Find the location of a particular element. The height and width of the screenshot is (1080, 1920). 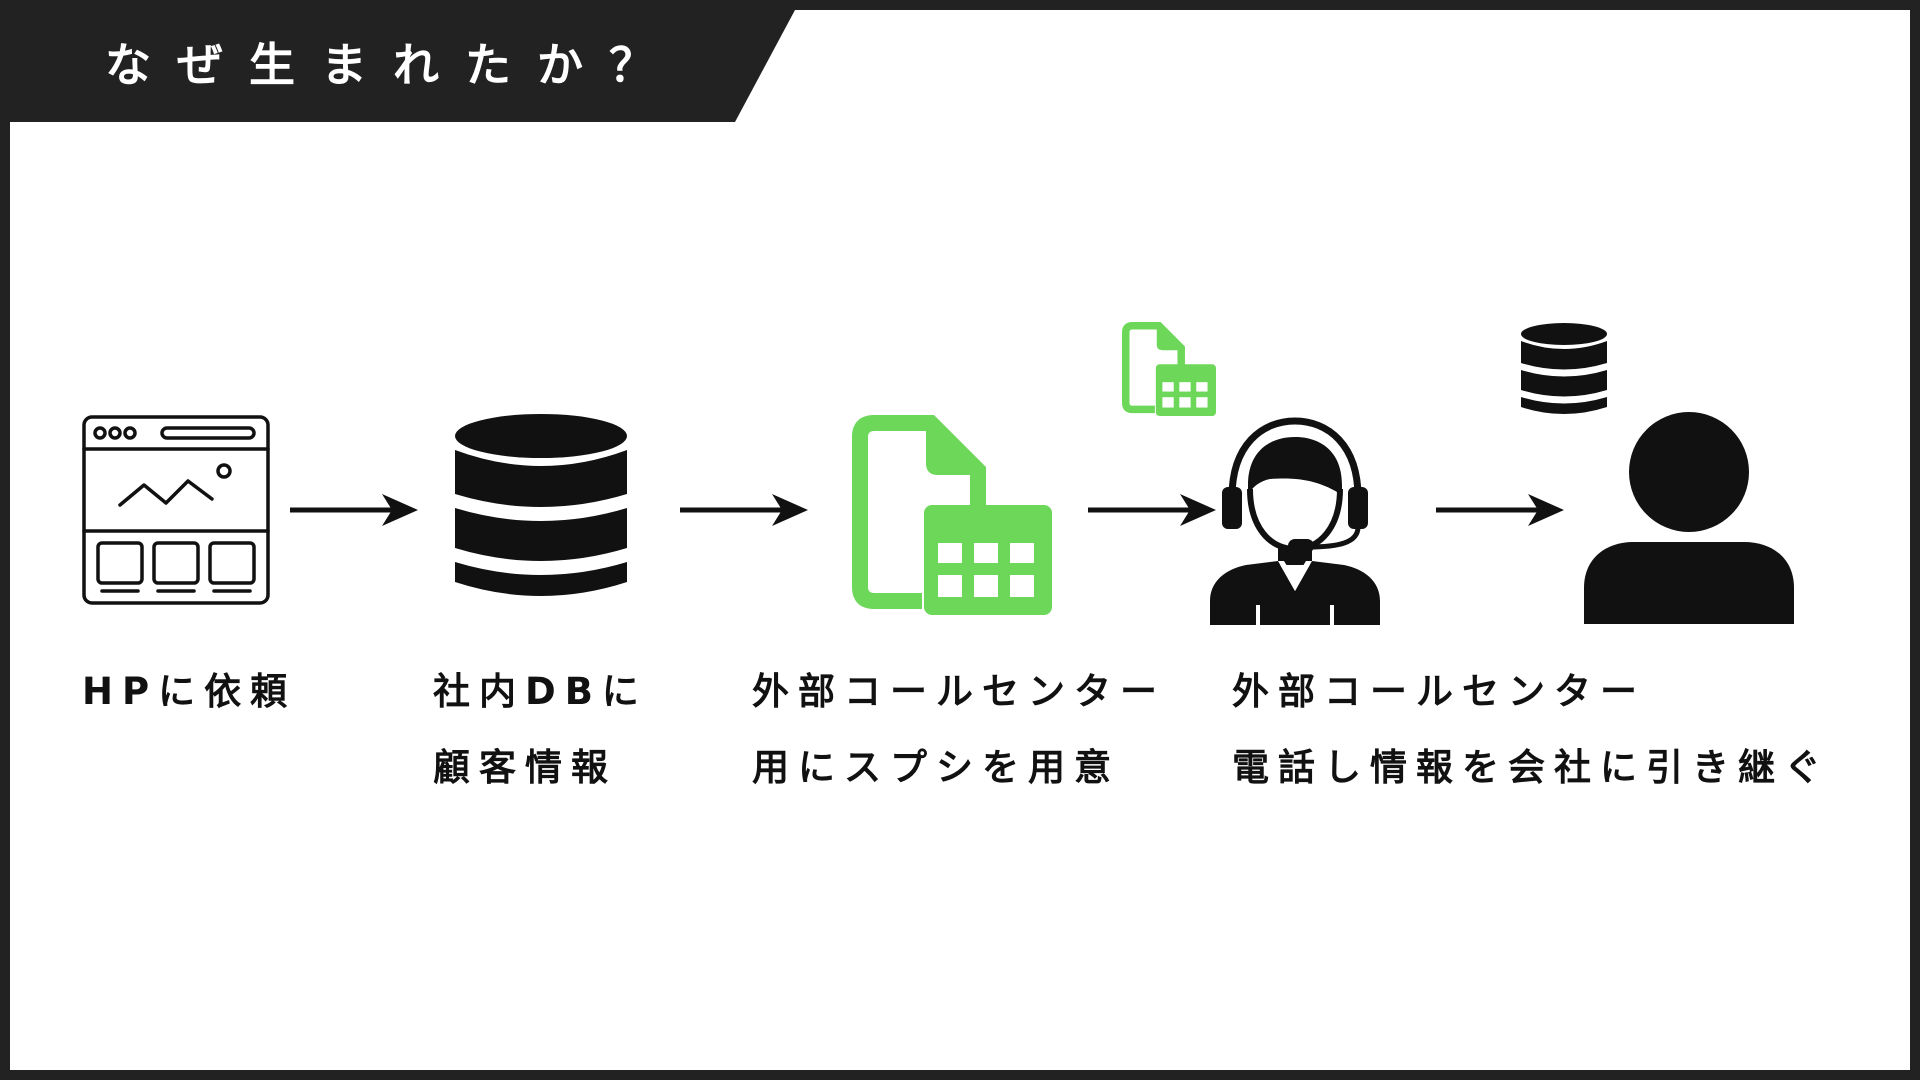

step1-label-line1: HPに依頼 is located at coordinates (189, 691).